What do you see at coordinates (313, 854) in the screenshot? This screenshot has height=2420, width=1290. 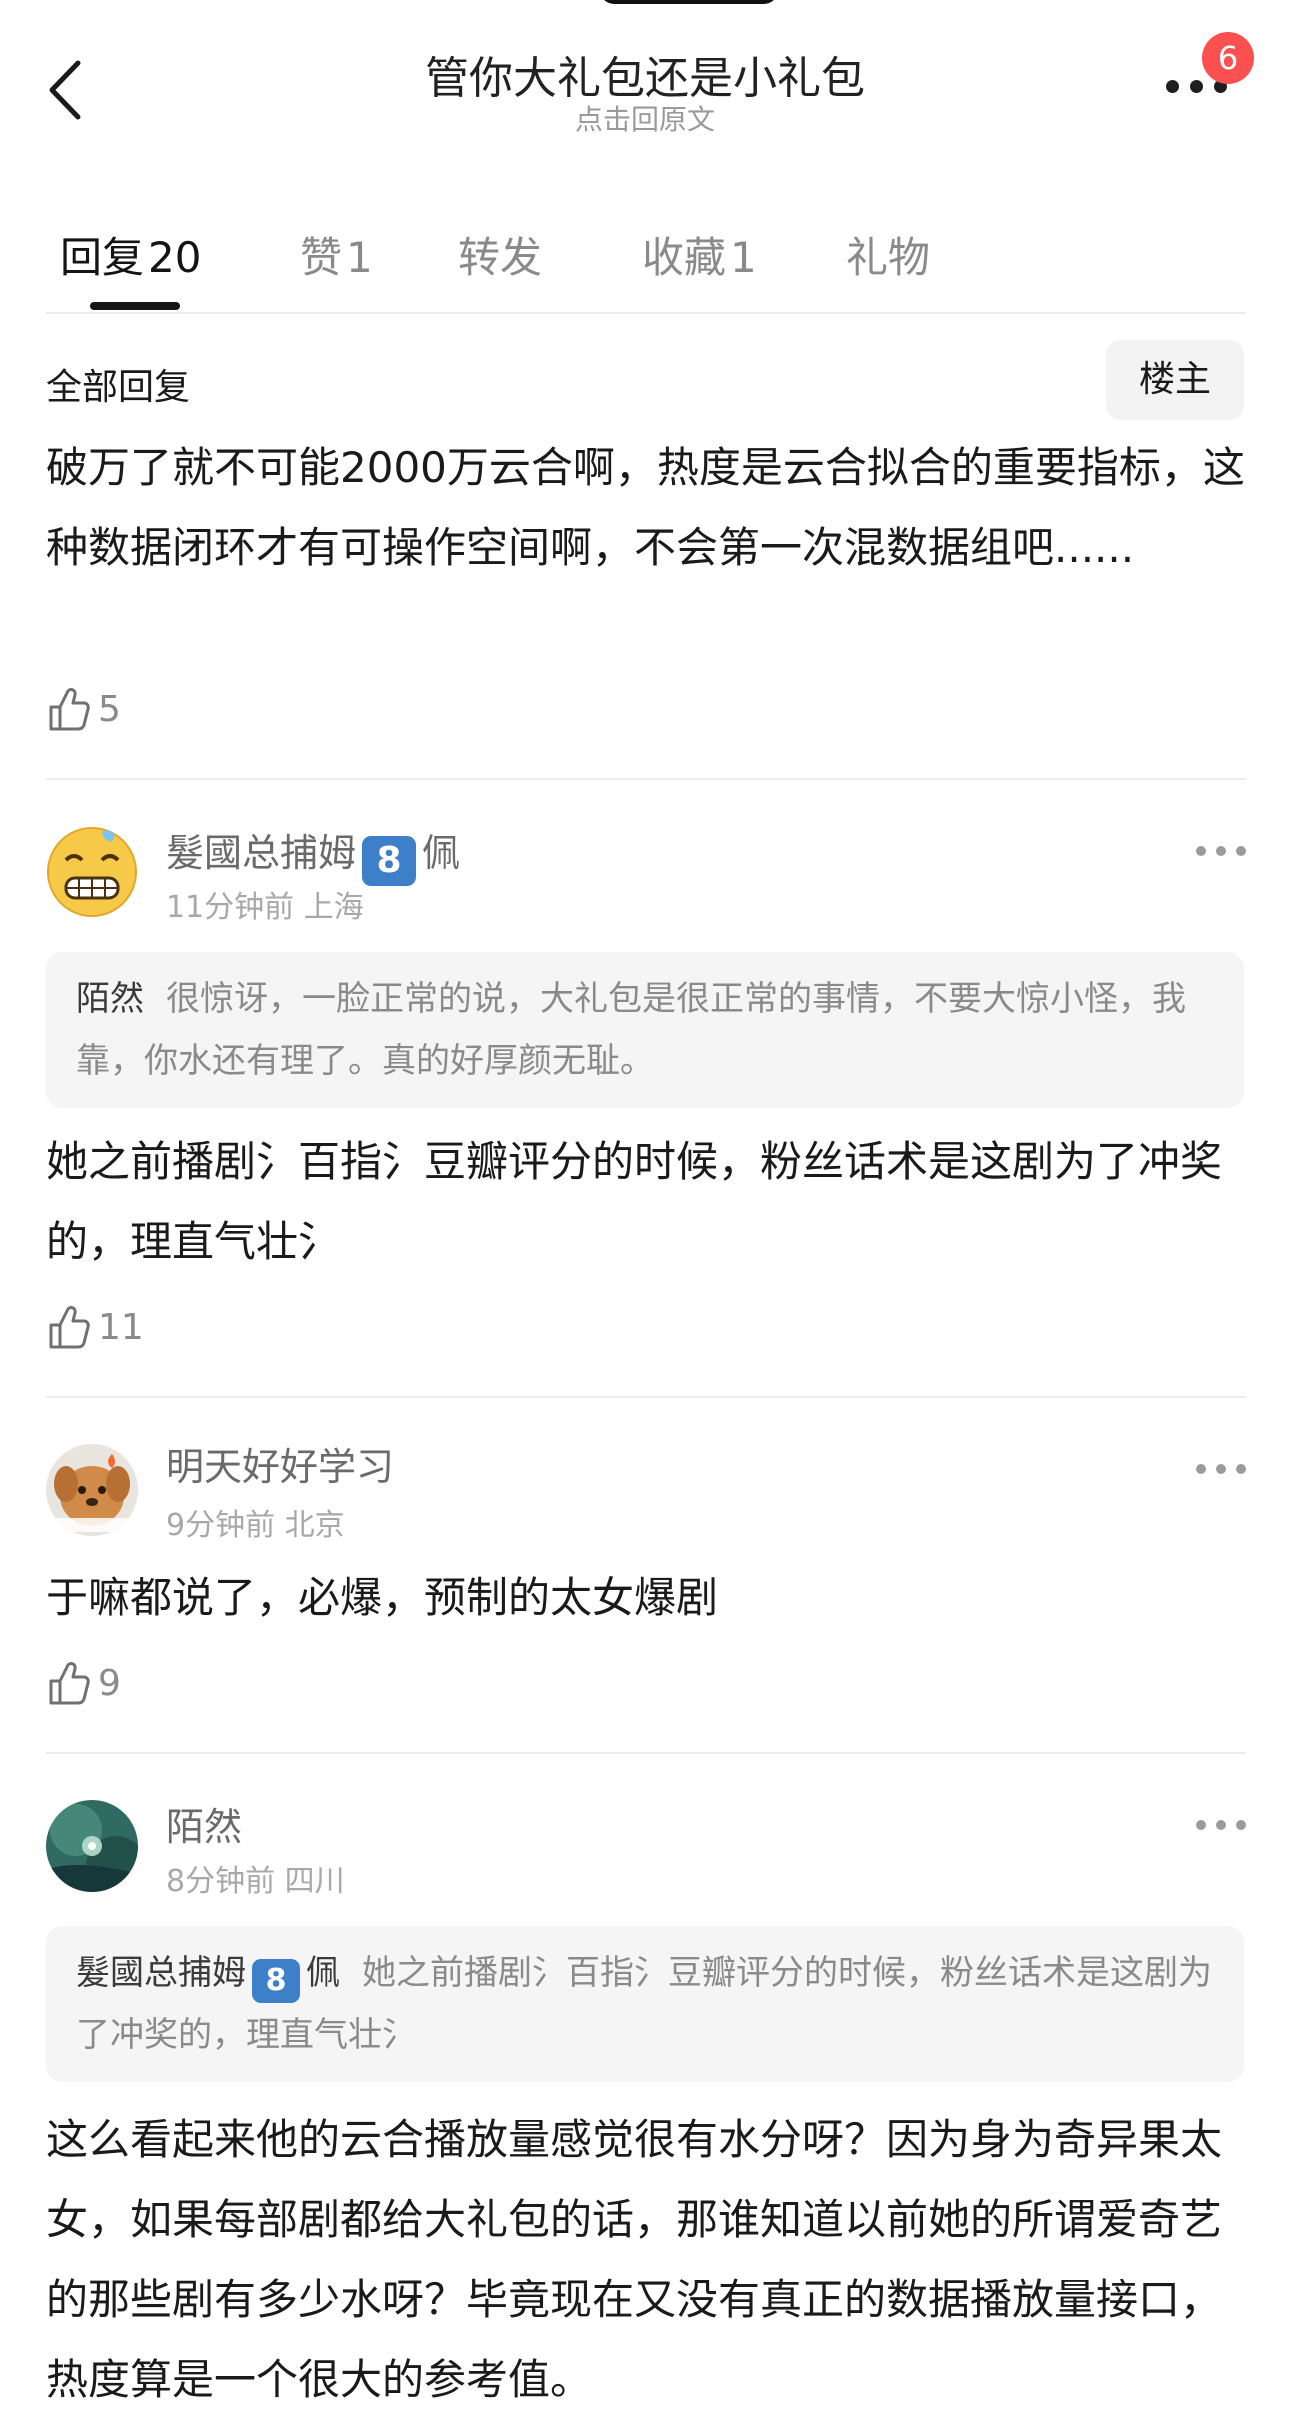 I see `username: 髮國总捕姆 8 佩` at bounding box center [313, 854].